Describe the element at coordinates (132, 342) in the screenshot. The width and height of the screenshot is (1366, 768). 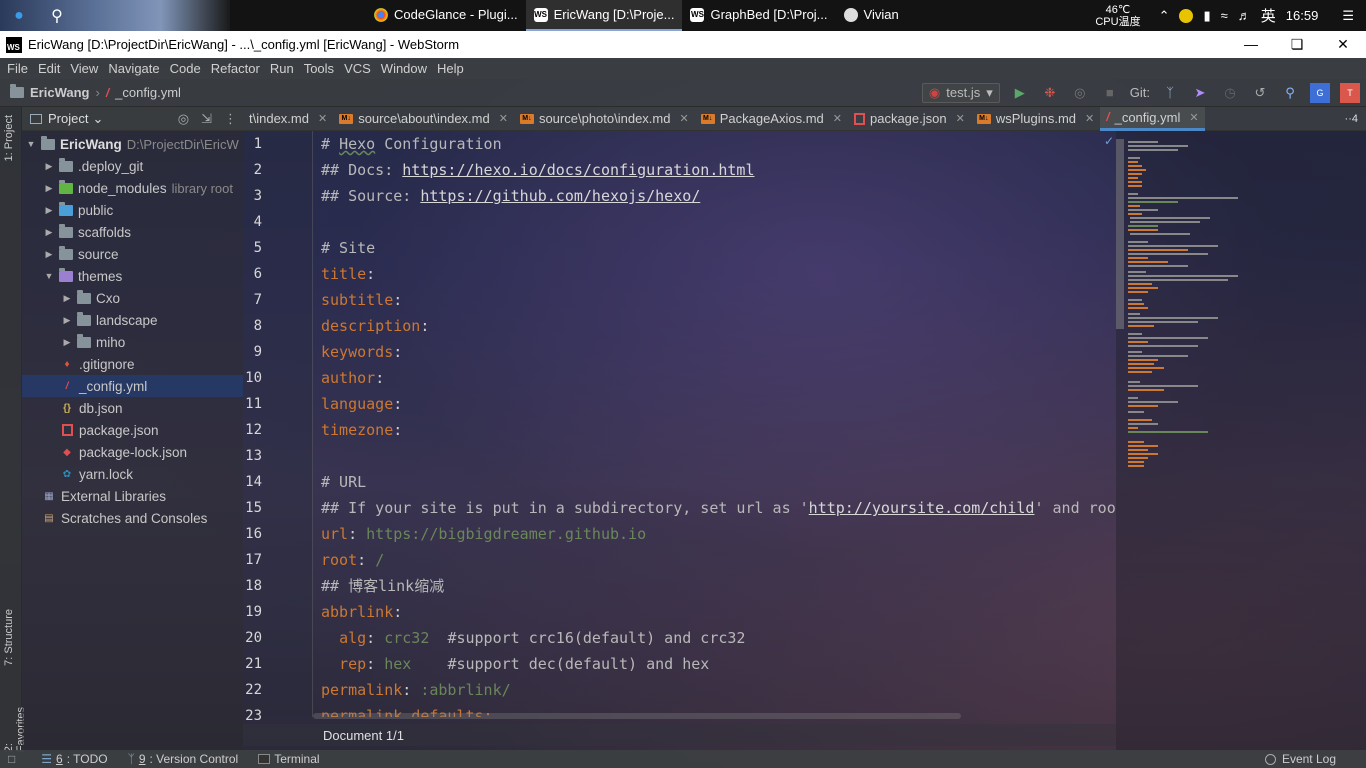
I see `tree-item: ▶ miho` at that location.